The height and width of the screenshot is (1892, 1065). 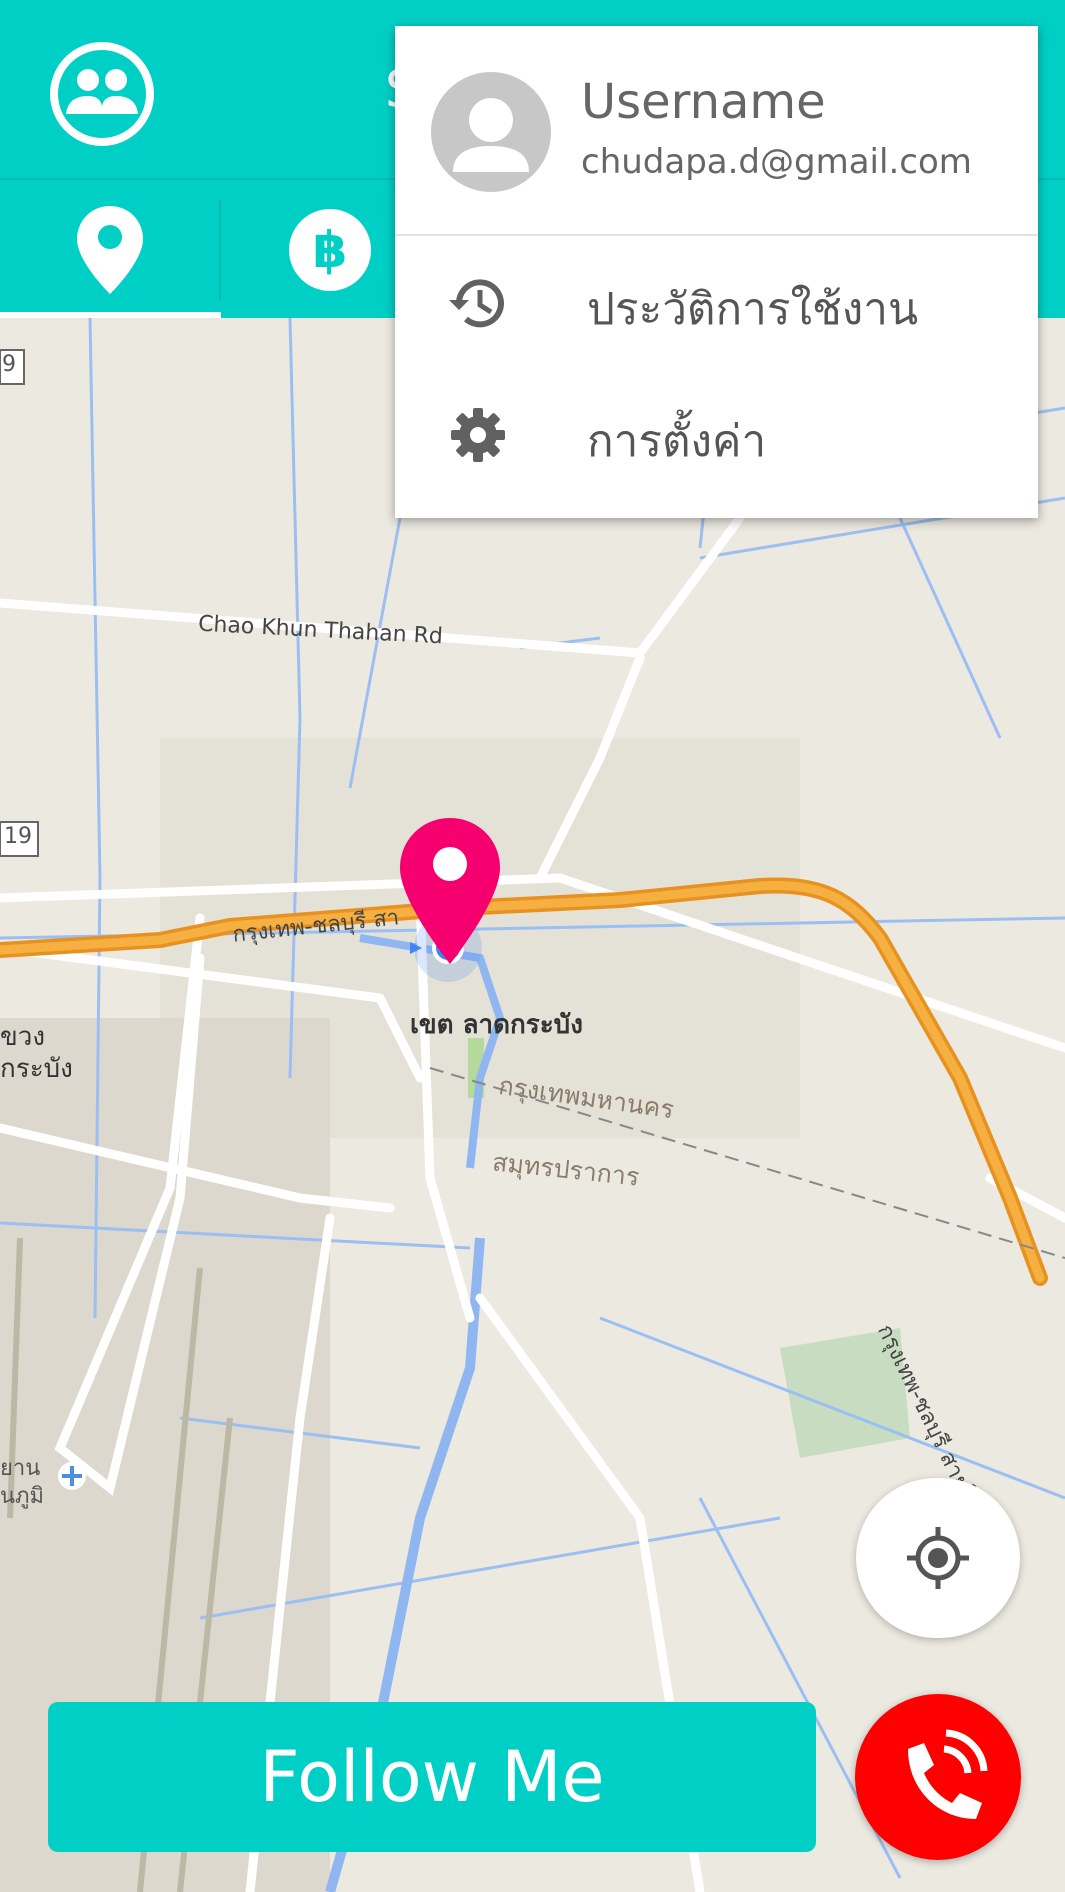 What do you see at coordinates (450, 891) in the screenshot?
I see `destination-pin-icon` at bounding box center [450, 891].